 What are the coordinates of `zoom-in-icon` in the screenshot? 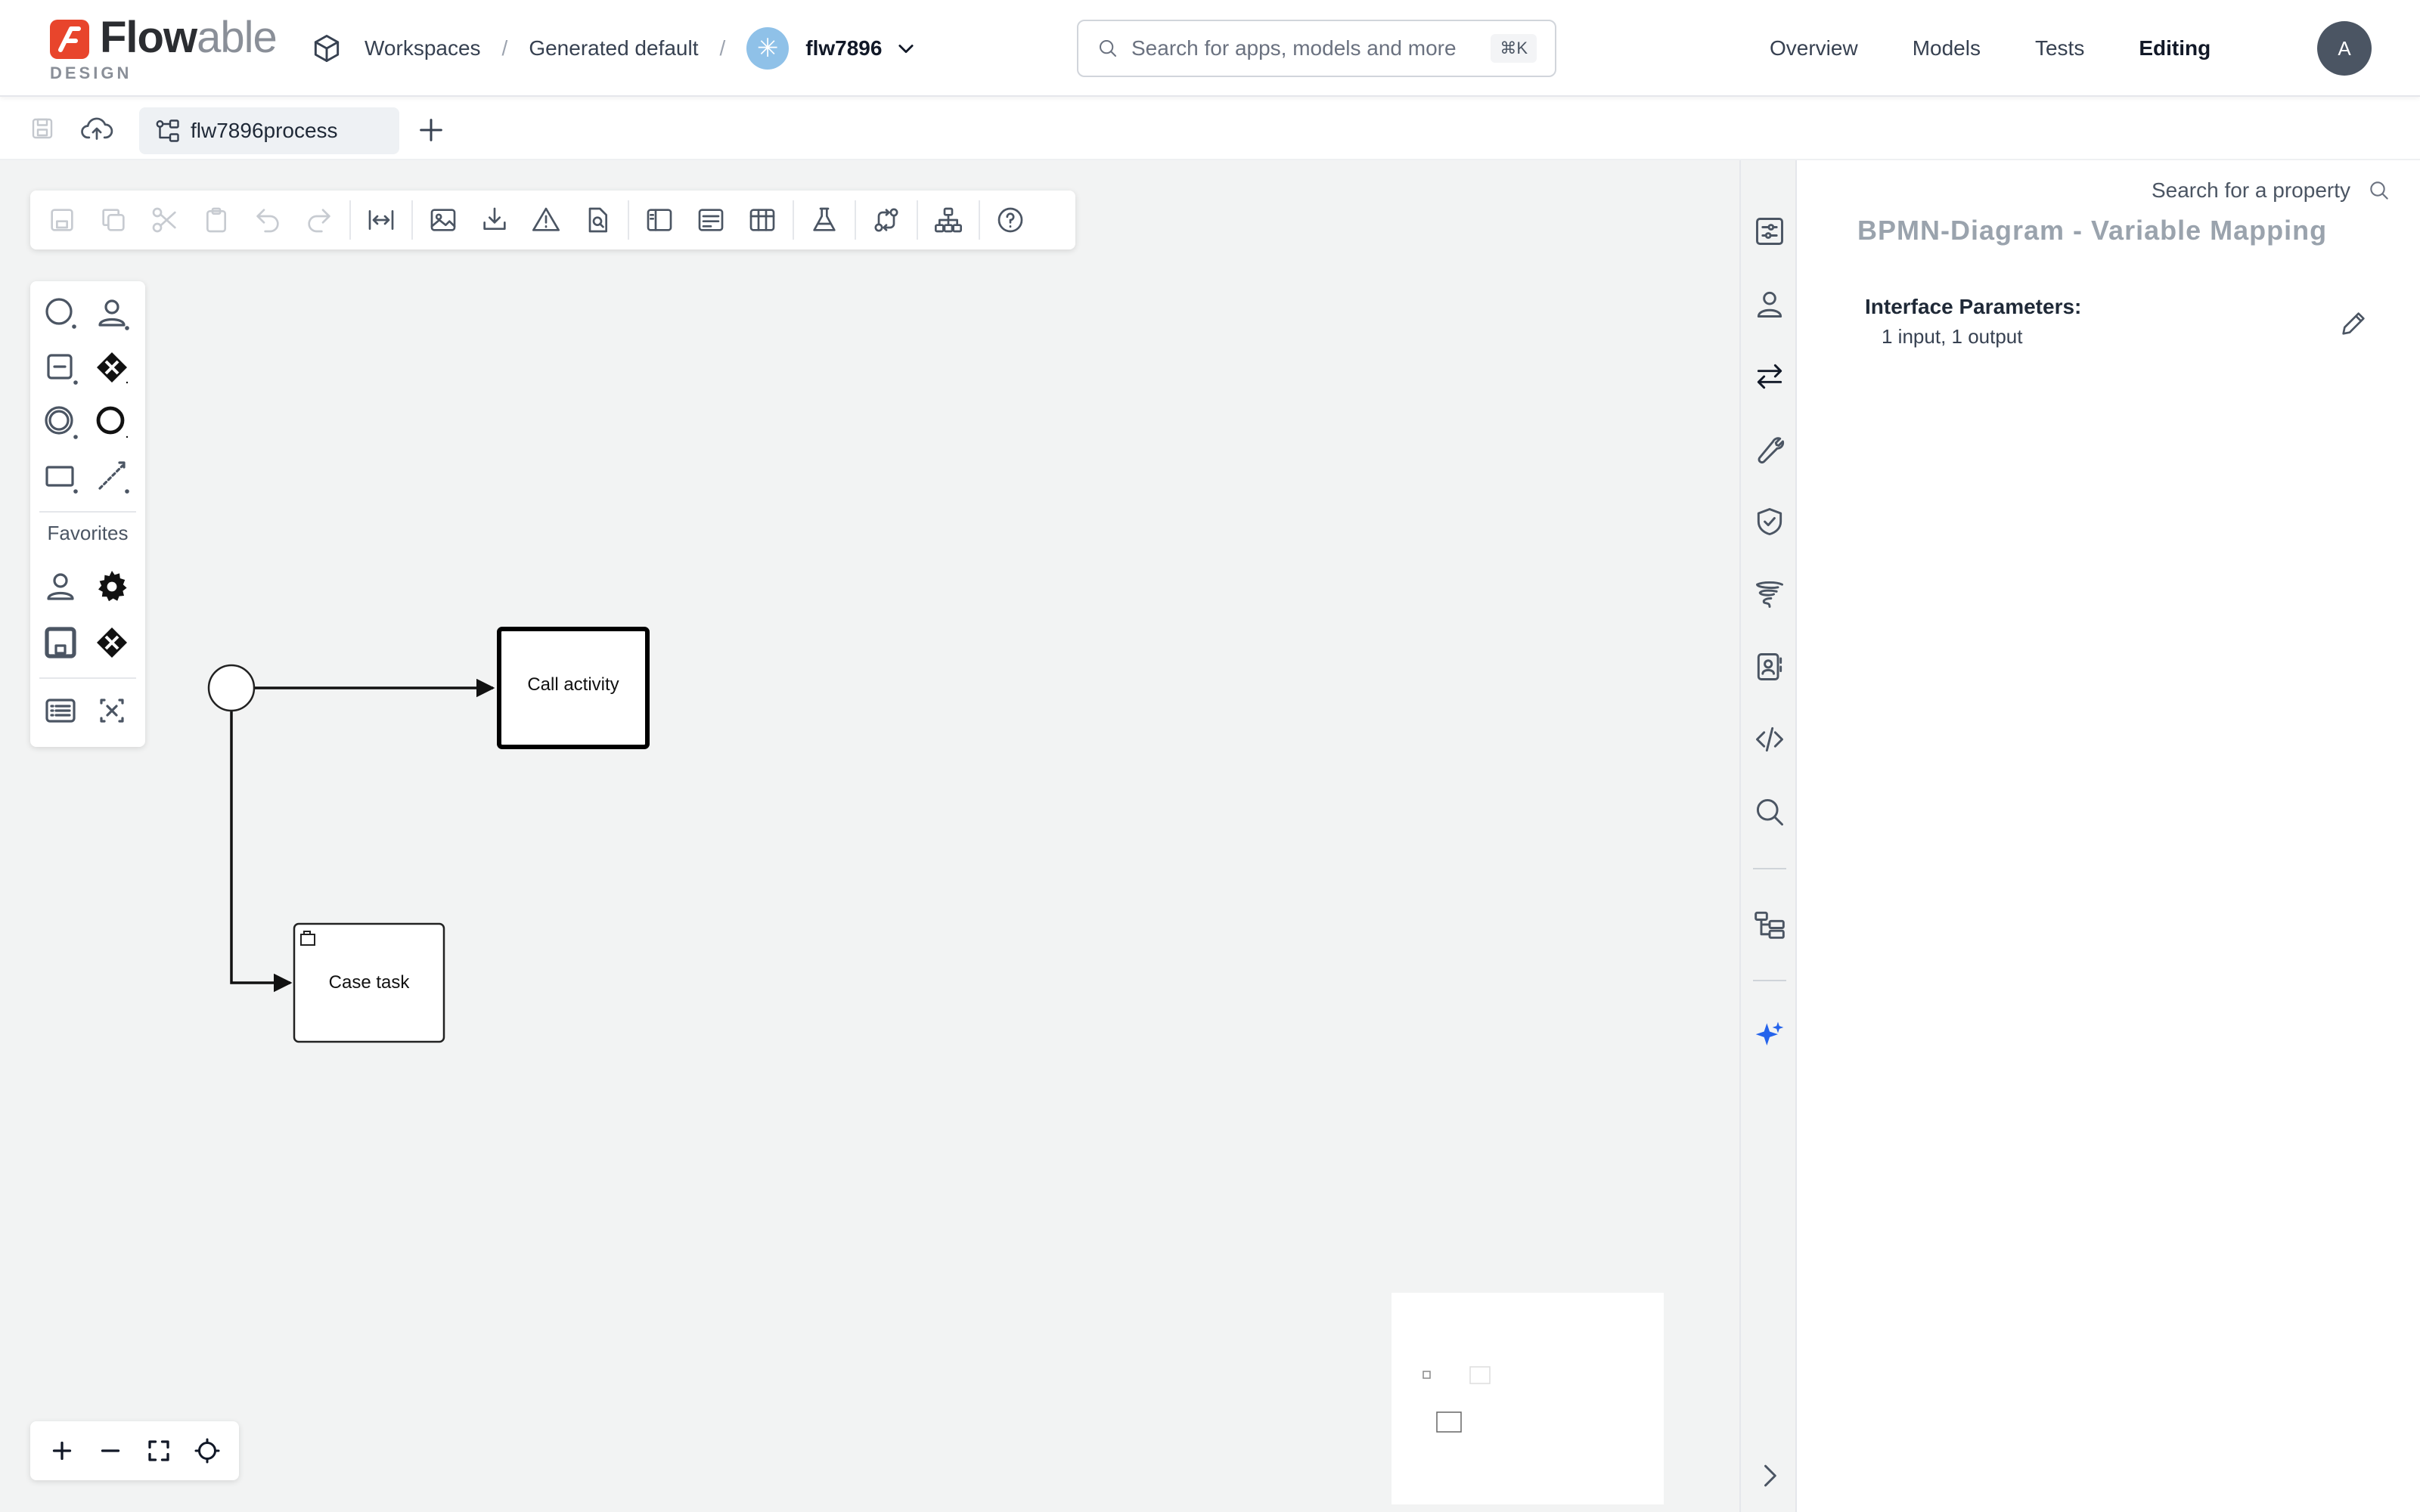 It's located at (62, 1450).